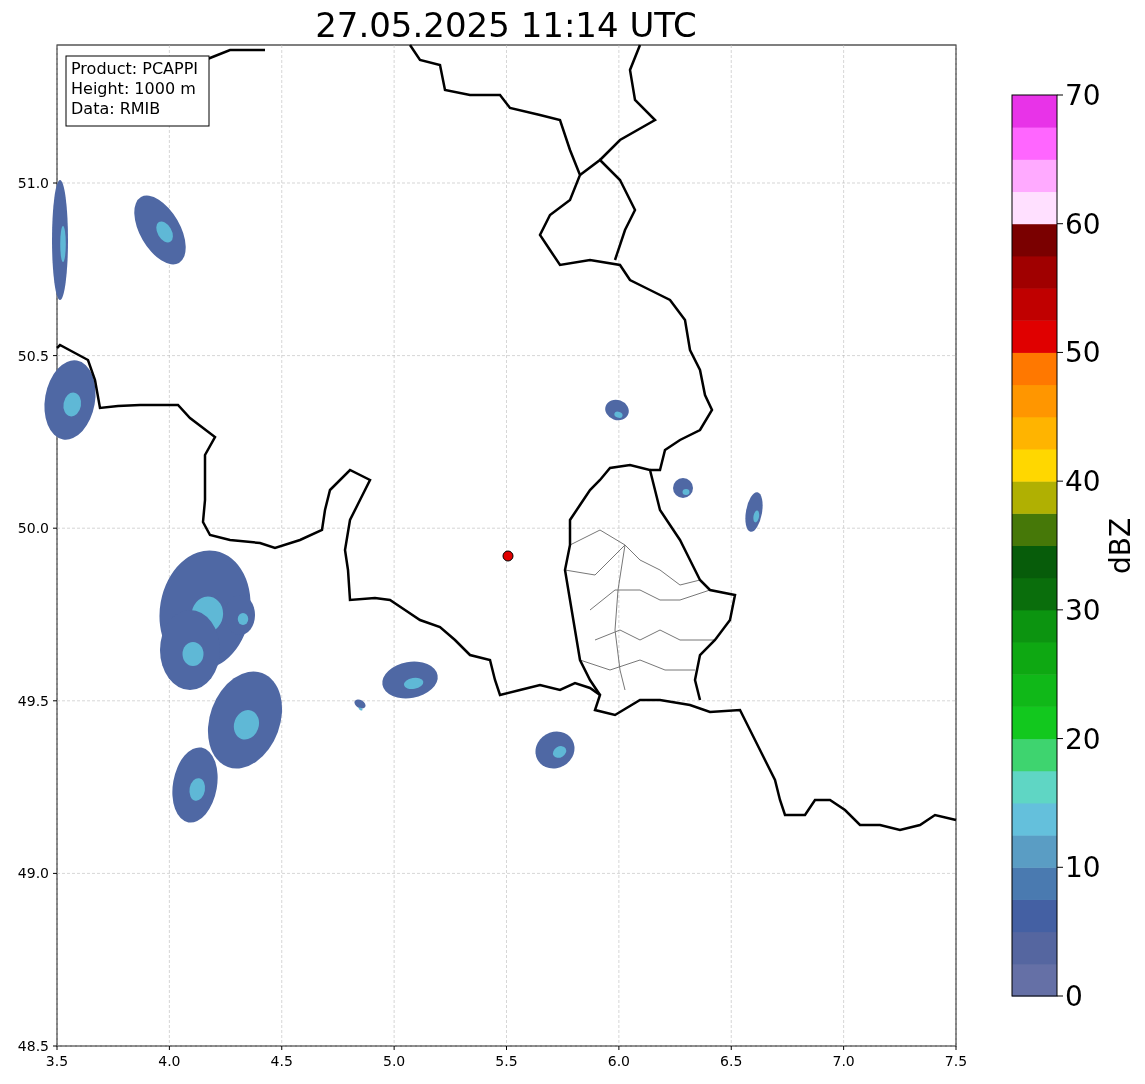  What do you see at coordinates (618, 1061) in the screenshot?
I see `x-tick-label: 6.0` at bounding box center [618, 1061].